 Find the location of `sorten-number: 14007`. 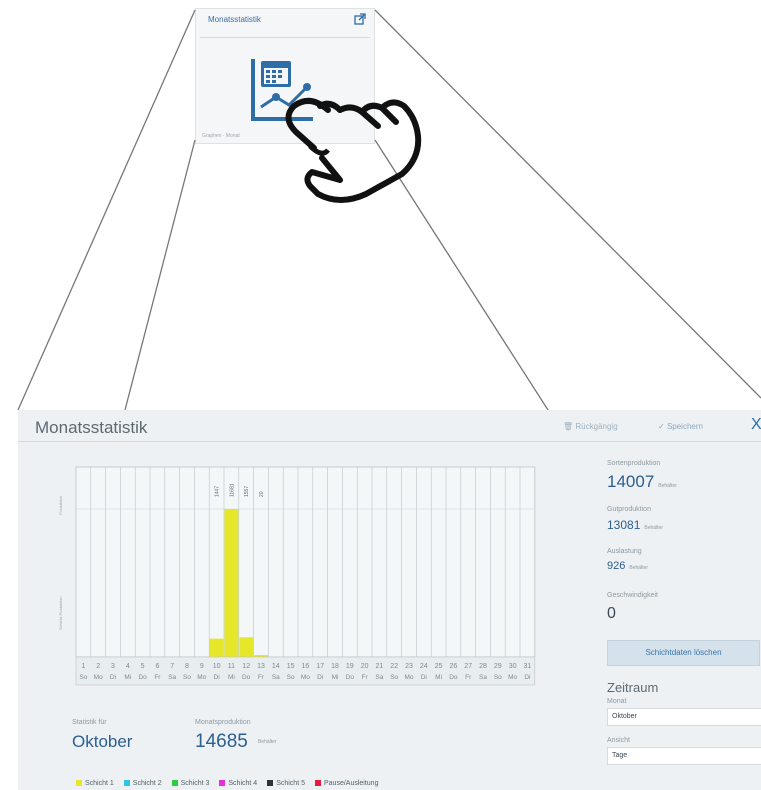

sorten-number: 14007 is located at coordinates (631, 481).